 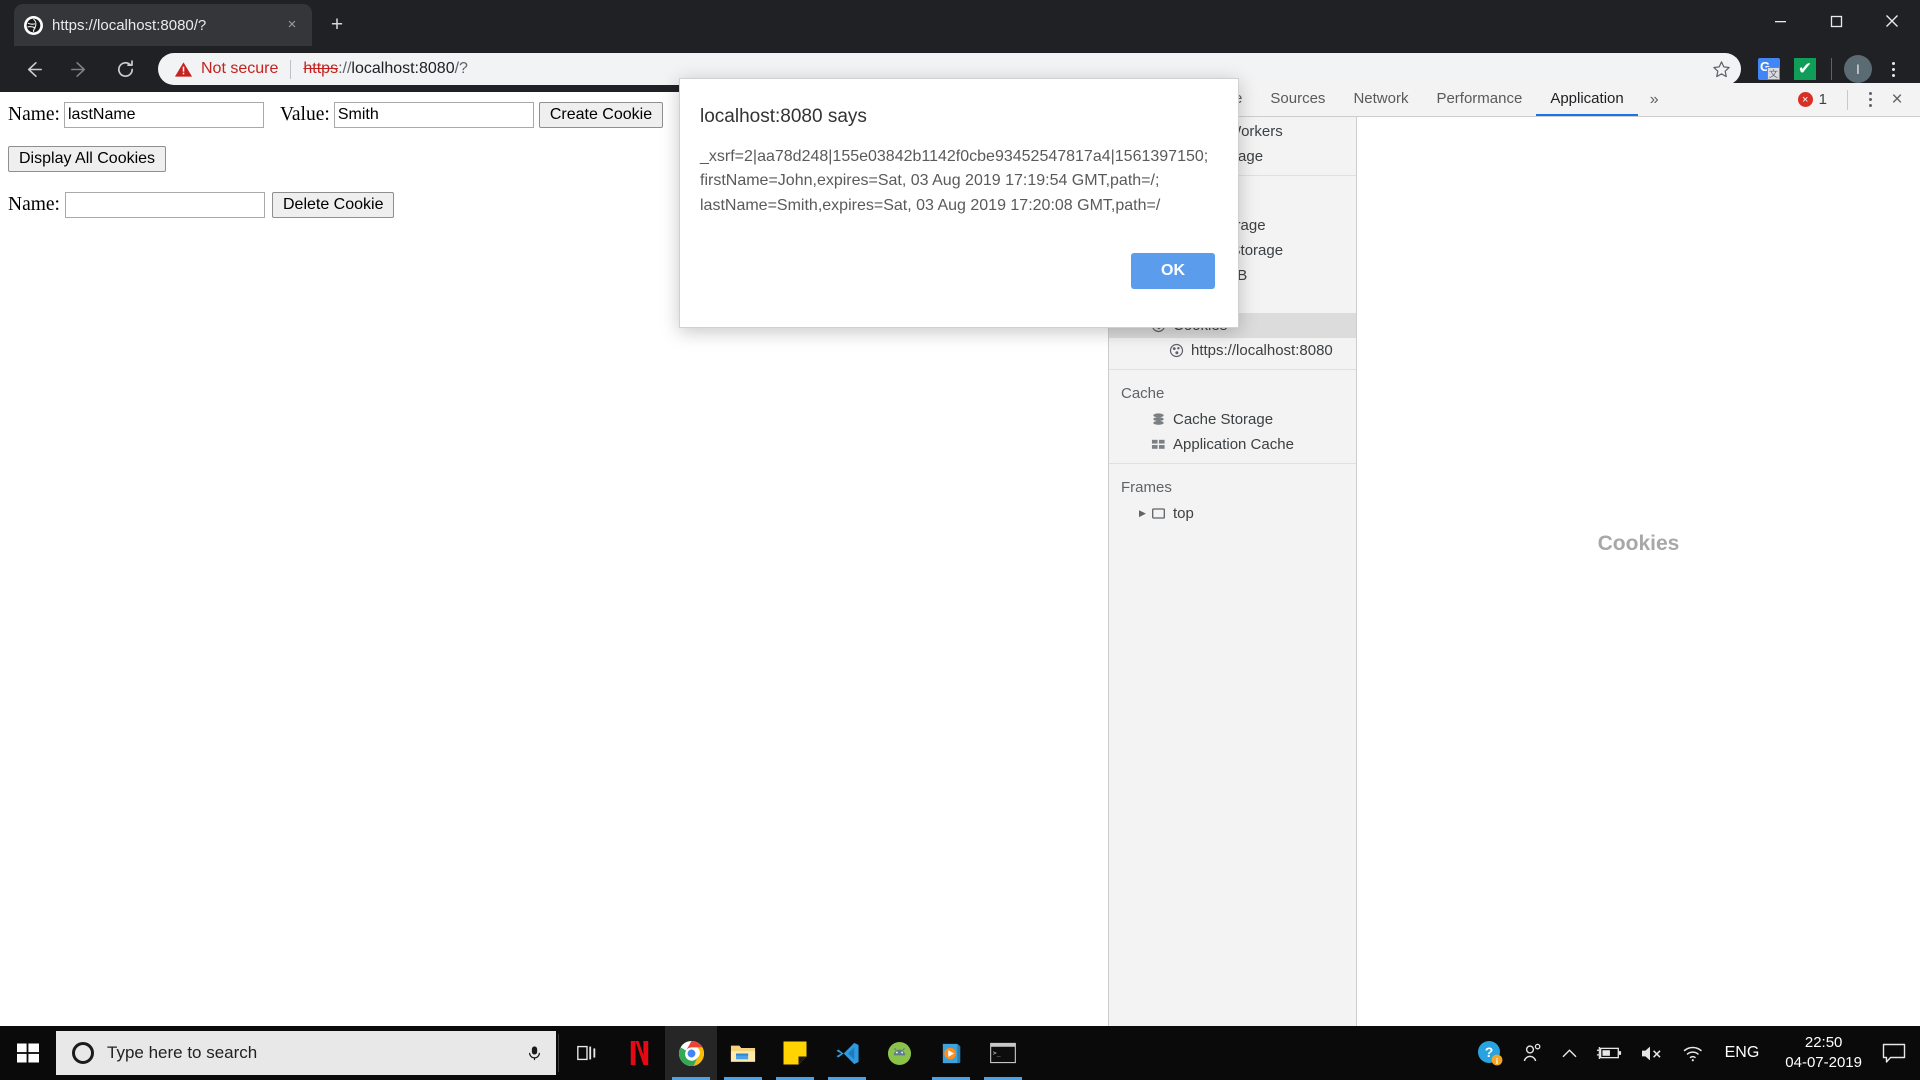 What do you see at coordinates (240, 68) in the screenshot?
I see `not-secure-label: Not secure` at bounding box center [240, 68].